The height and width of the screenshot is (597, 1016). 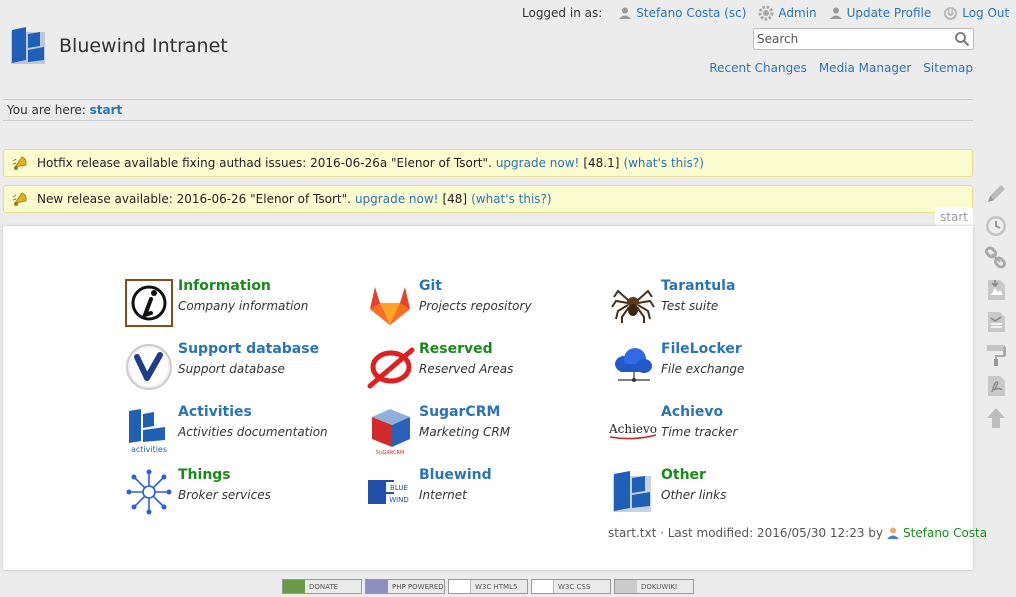 I want to click on logout-link: Log Out, so click(x=976, y=13).